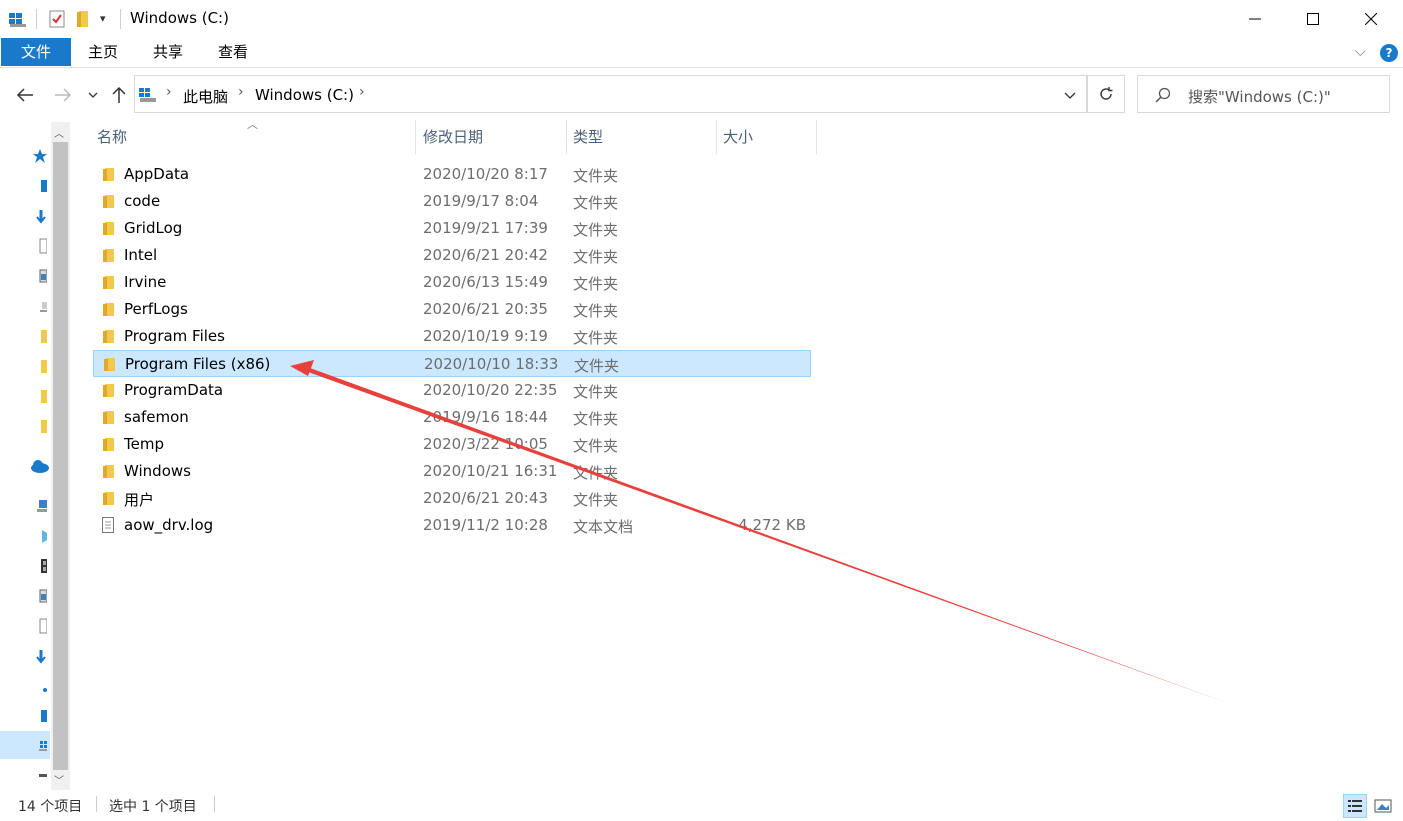 The width and height of the screenshot is (1403, 821). What do you see at coordinates (139, 500) in the screenshot?
I see `file-name: 用户` at bounding box center [139, 500].